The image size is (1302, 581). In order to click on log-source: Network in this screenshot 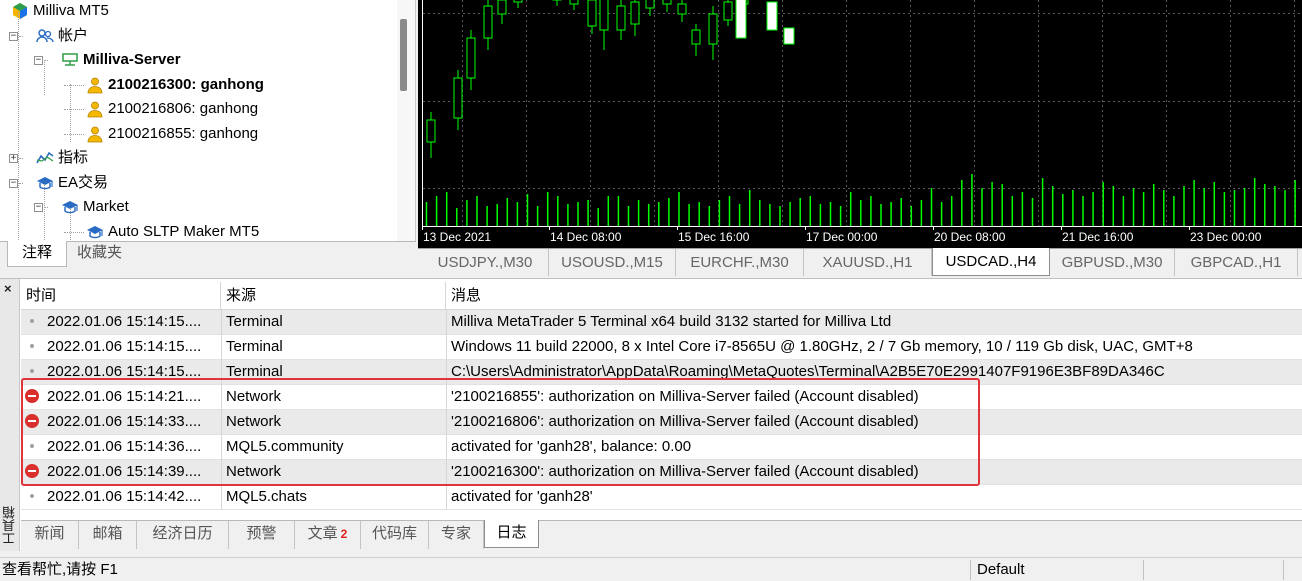, I will do `click(334, 472)`.